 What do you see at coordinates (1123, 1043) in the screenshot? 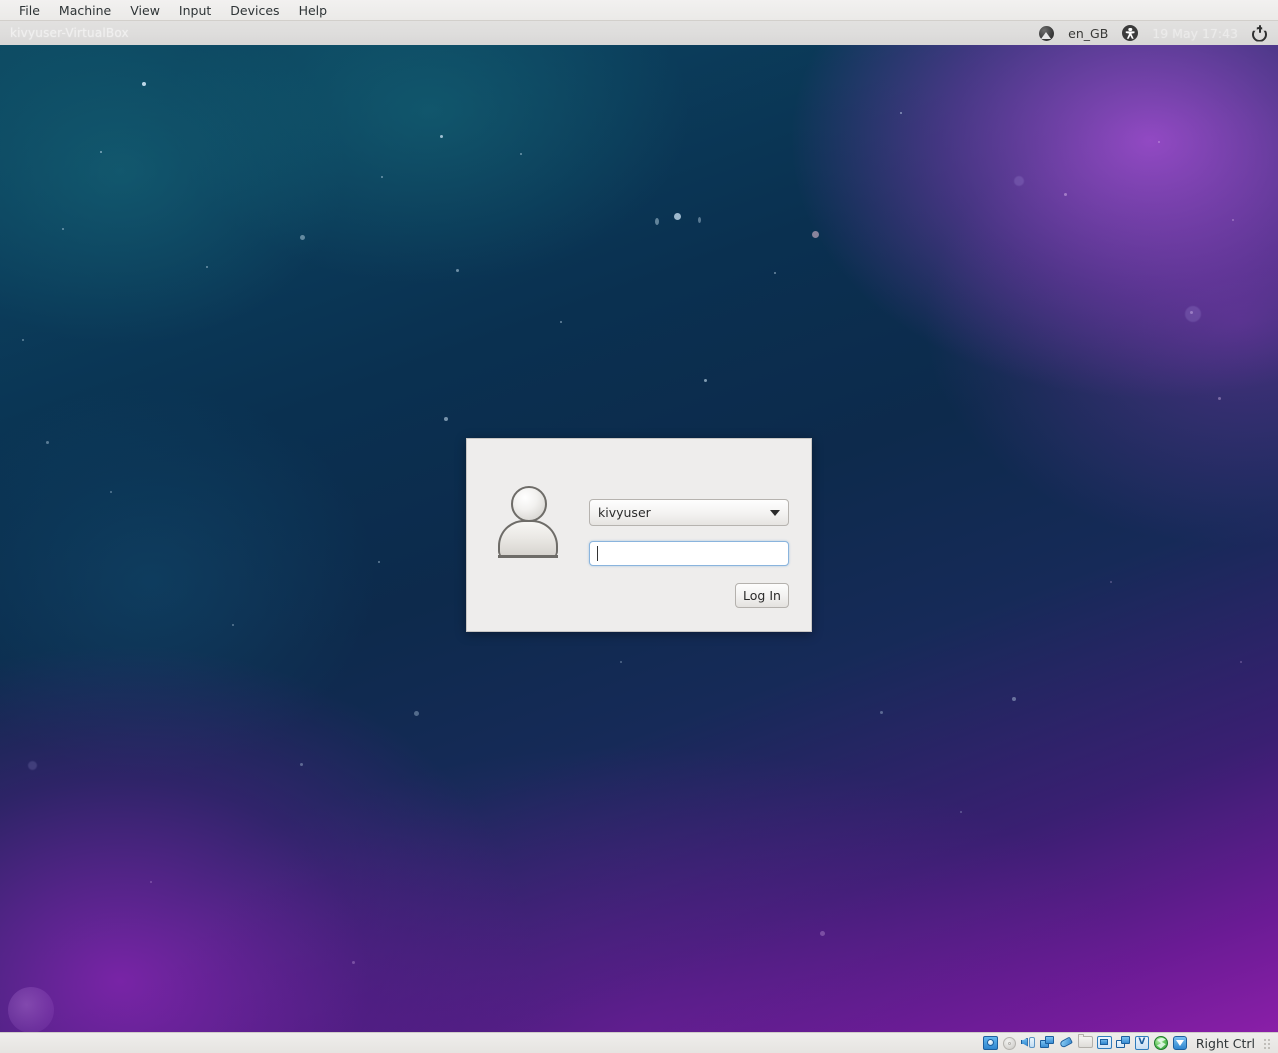
I see `recording-icon` at bounding box center [1123, 1043].